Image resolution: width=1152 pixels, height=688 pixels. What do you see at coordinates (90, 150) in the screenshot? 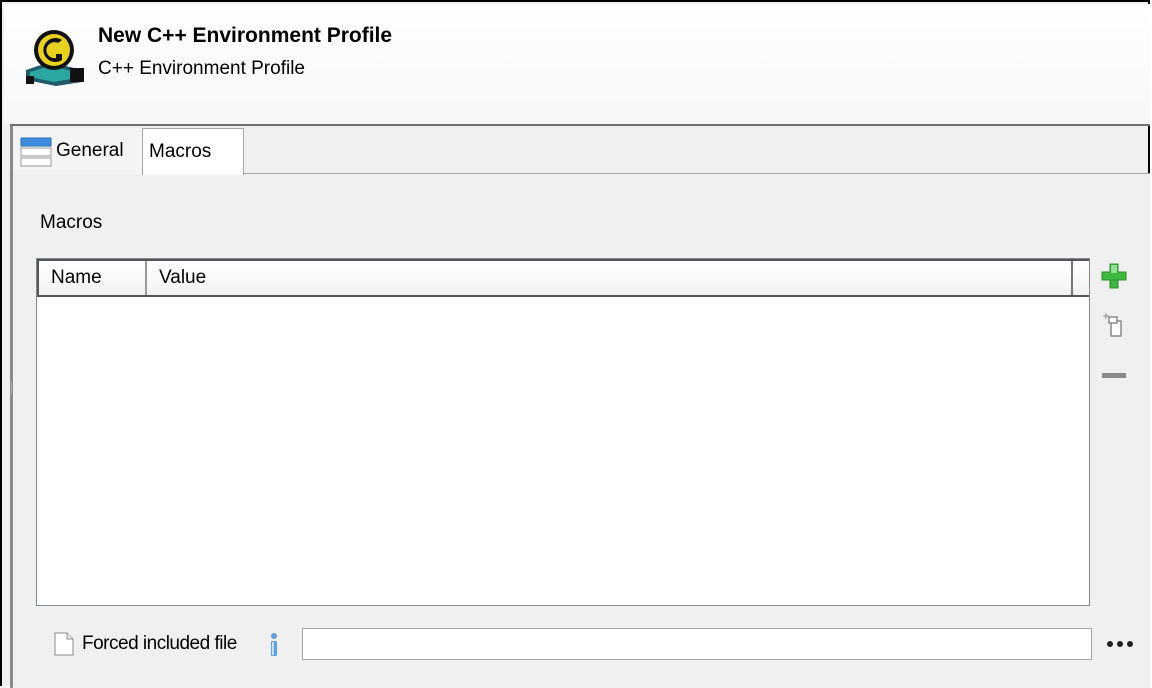
I see `tab-general-label: General` at bounding box center [90, 150].